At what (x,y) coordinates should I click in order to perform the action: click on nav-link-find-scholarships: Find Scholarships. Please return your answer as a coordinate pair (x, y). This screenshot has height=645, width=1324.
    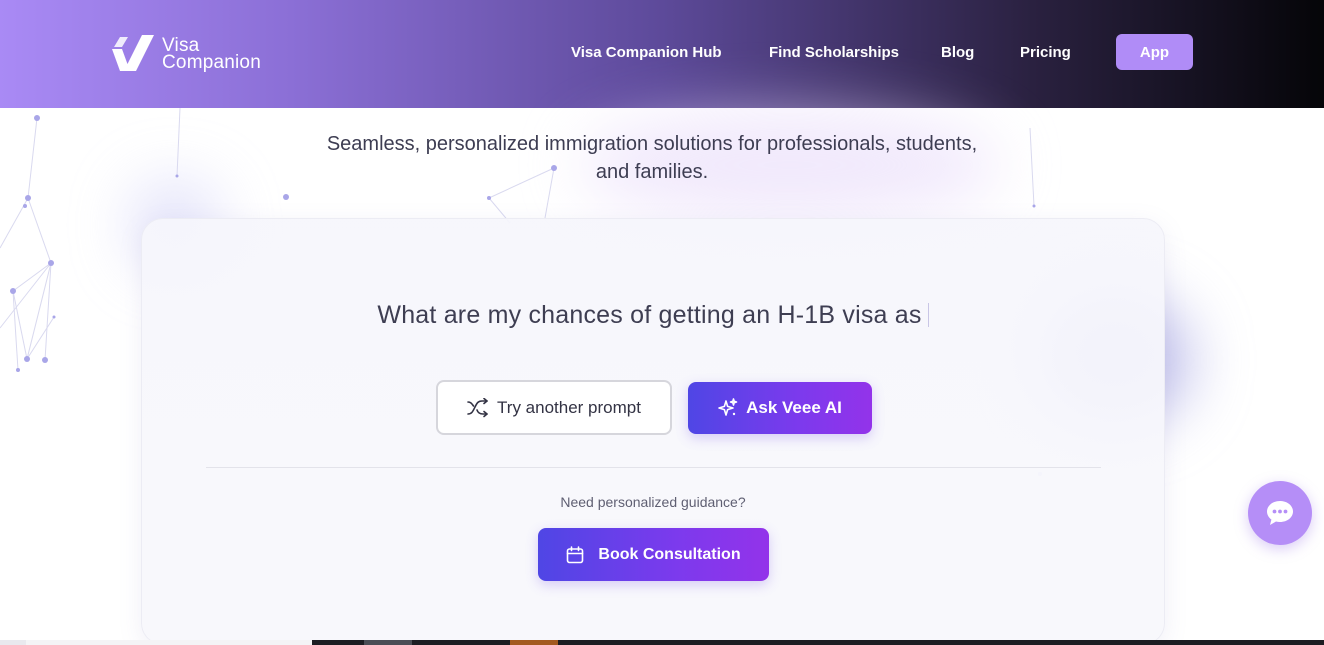
    Looking at the image, I should click on (834, 52).